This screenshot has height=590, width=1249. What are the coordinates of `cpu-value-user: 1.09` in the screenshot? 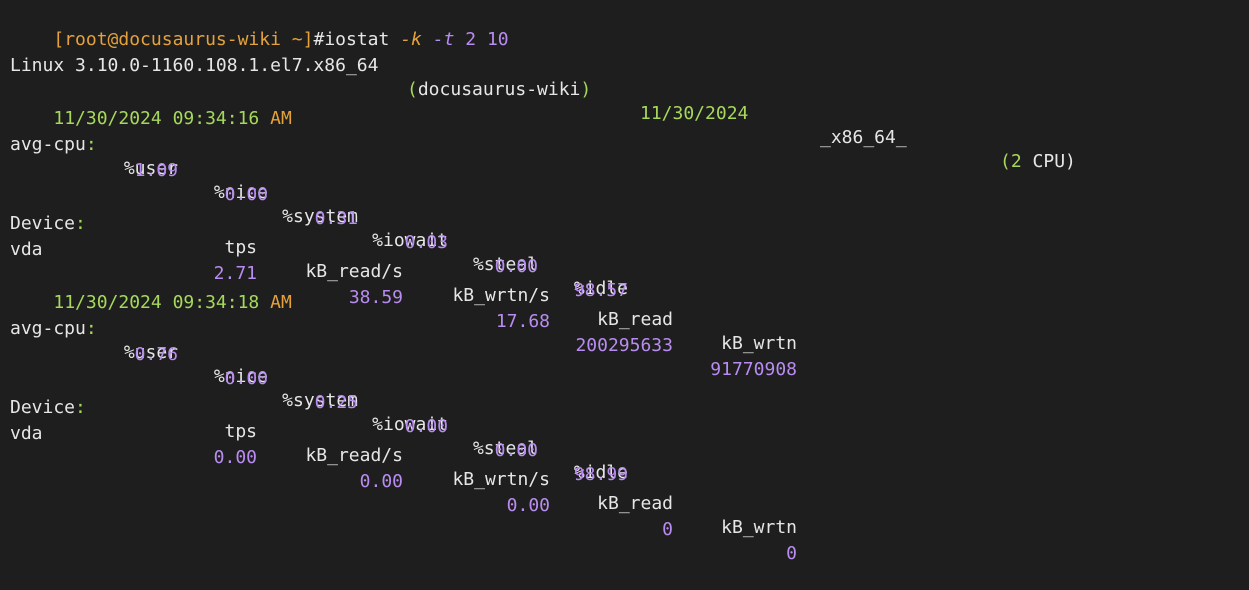 It's located at (156, 170).